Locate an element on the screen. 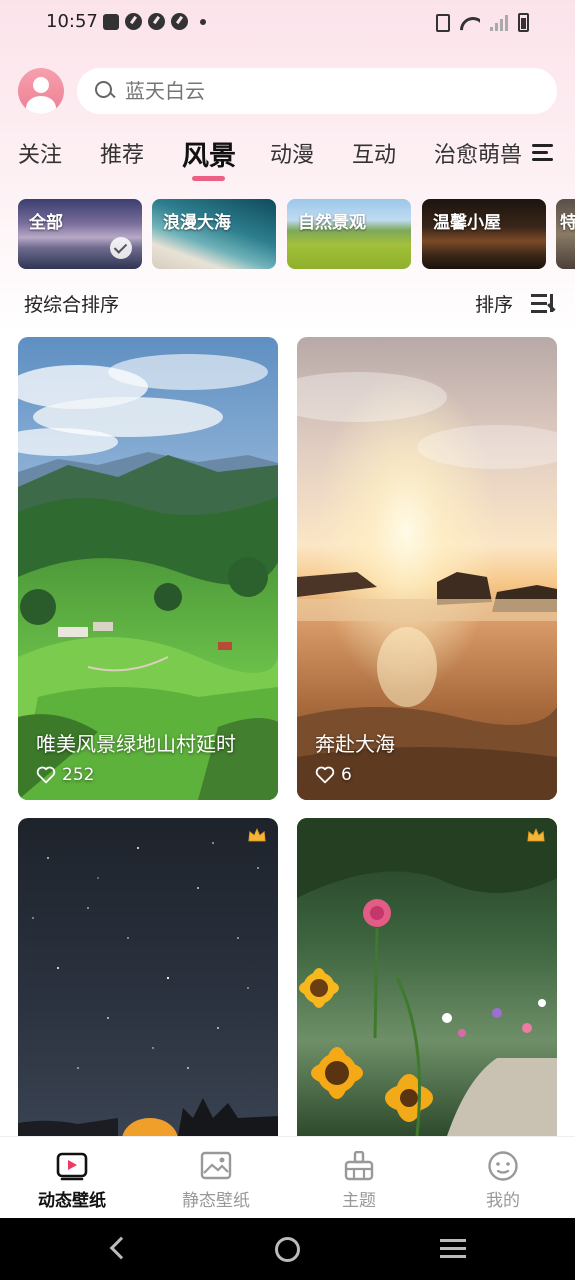  category-chip-label: 浪漫大海 is located at coordinates (197, 223).